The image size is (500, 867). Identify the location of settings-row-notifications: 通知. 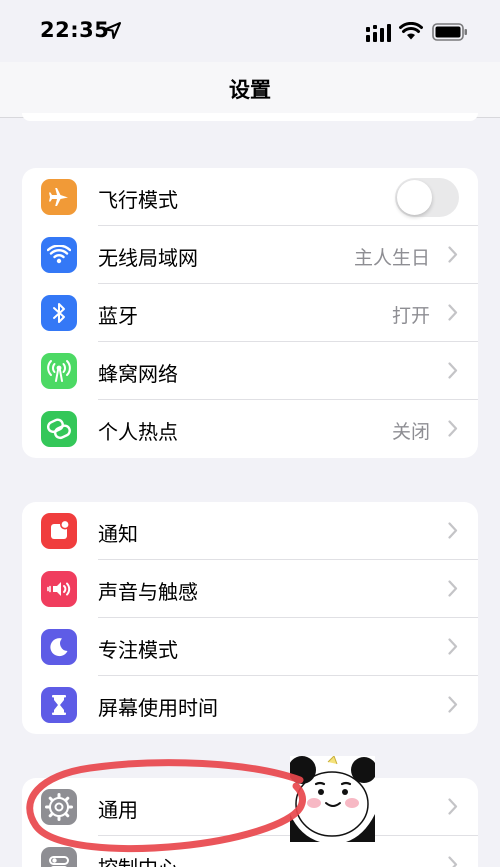
(250, 531).